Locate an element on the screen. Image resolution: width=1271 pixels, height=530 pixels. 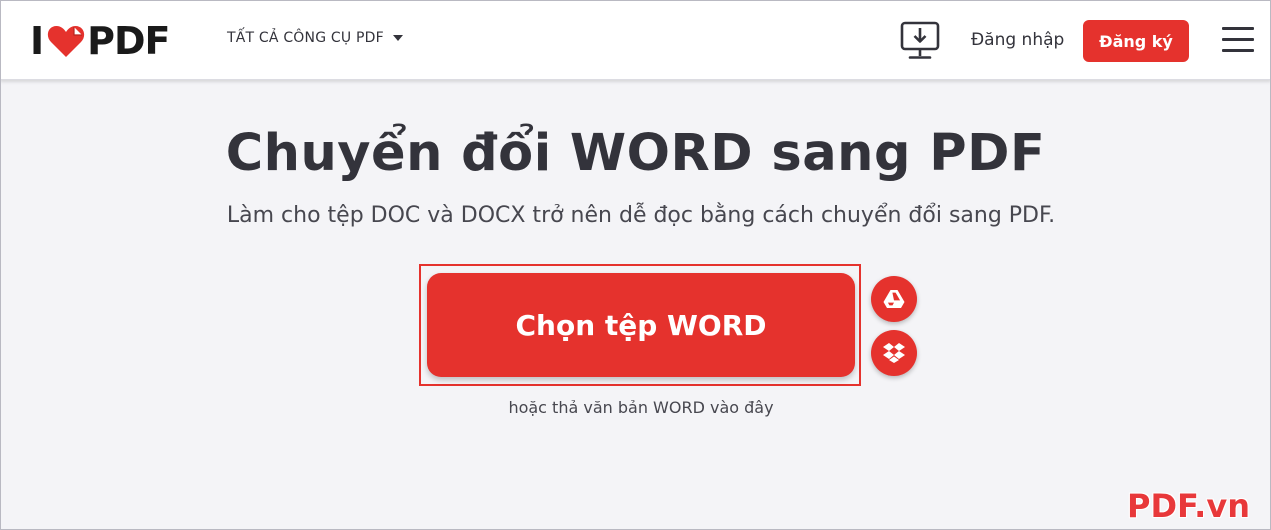
all-pdf-tools-label: TẤT CẢ CÔNG CỤ PDF is located at coordinates (305, 38).